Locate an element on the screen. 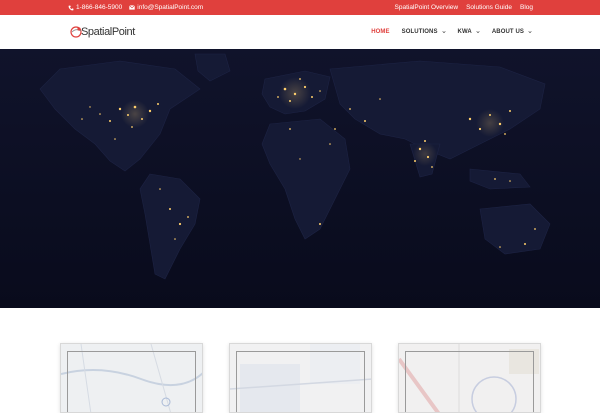 Image resolution: width=600 pixels, height=413 pixels. nav-item-solutions: SOLUTIONS is located at coordinates (424, 32).